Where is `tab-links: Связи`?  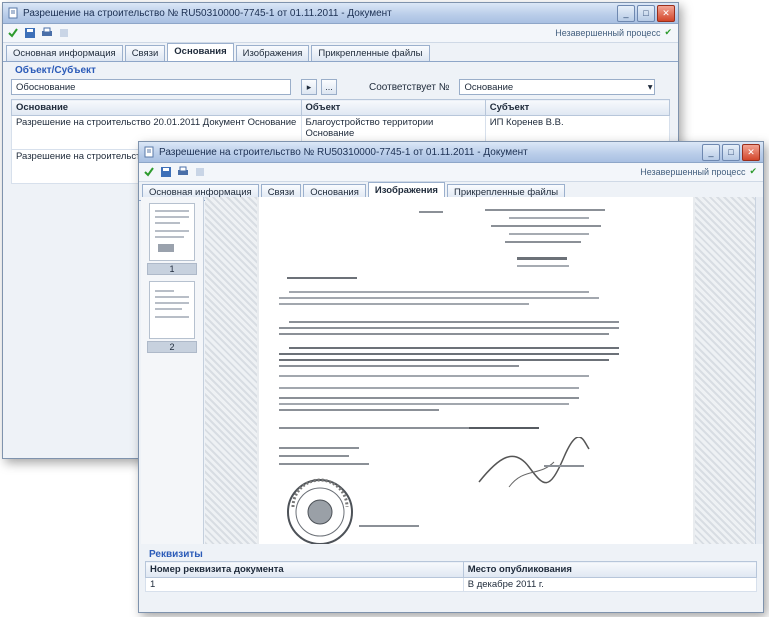 tab-links: Связи is located at coordinates (145, 53).